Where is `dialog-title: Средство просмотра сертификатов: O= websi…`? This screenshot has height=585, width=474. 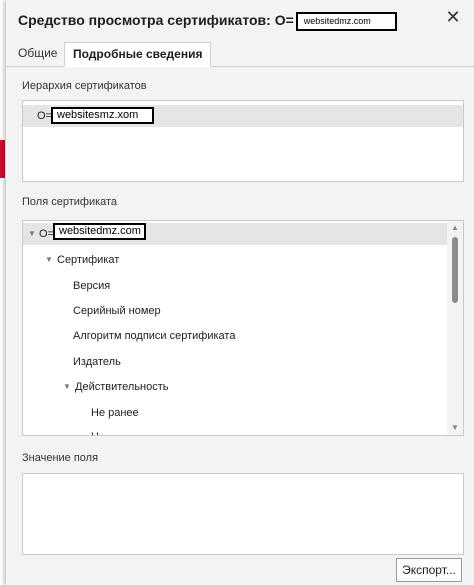 dialog-title: Средство просмотра сертификатов: O= websi… is located at coordinates (207, 21).